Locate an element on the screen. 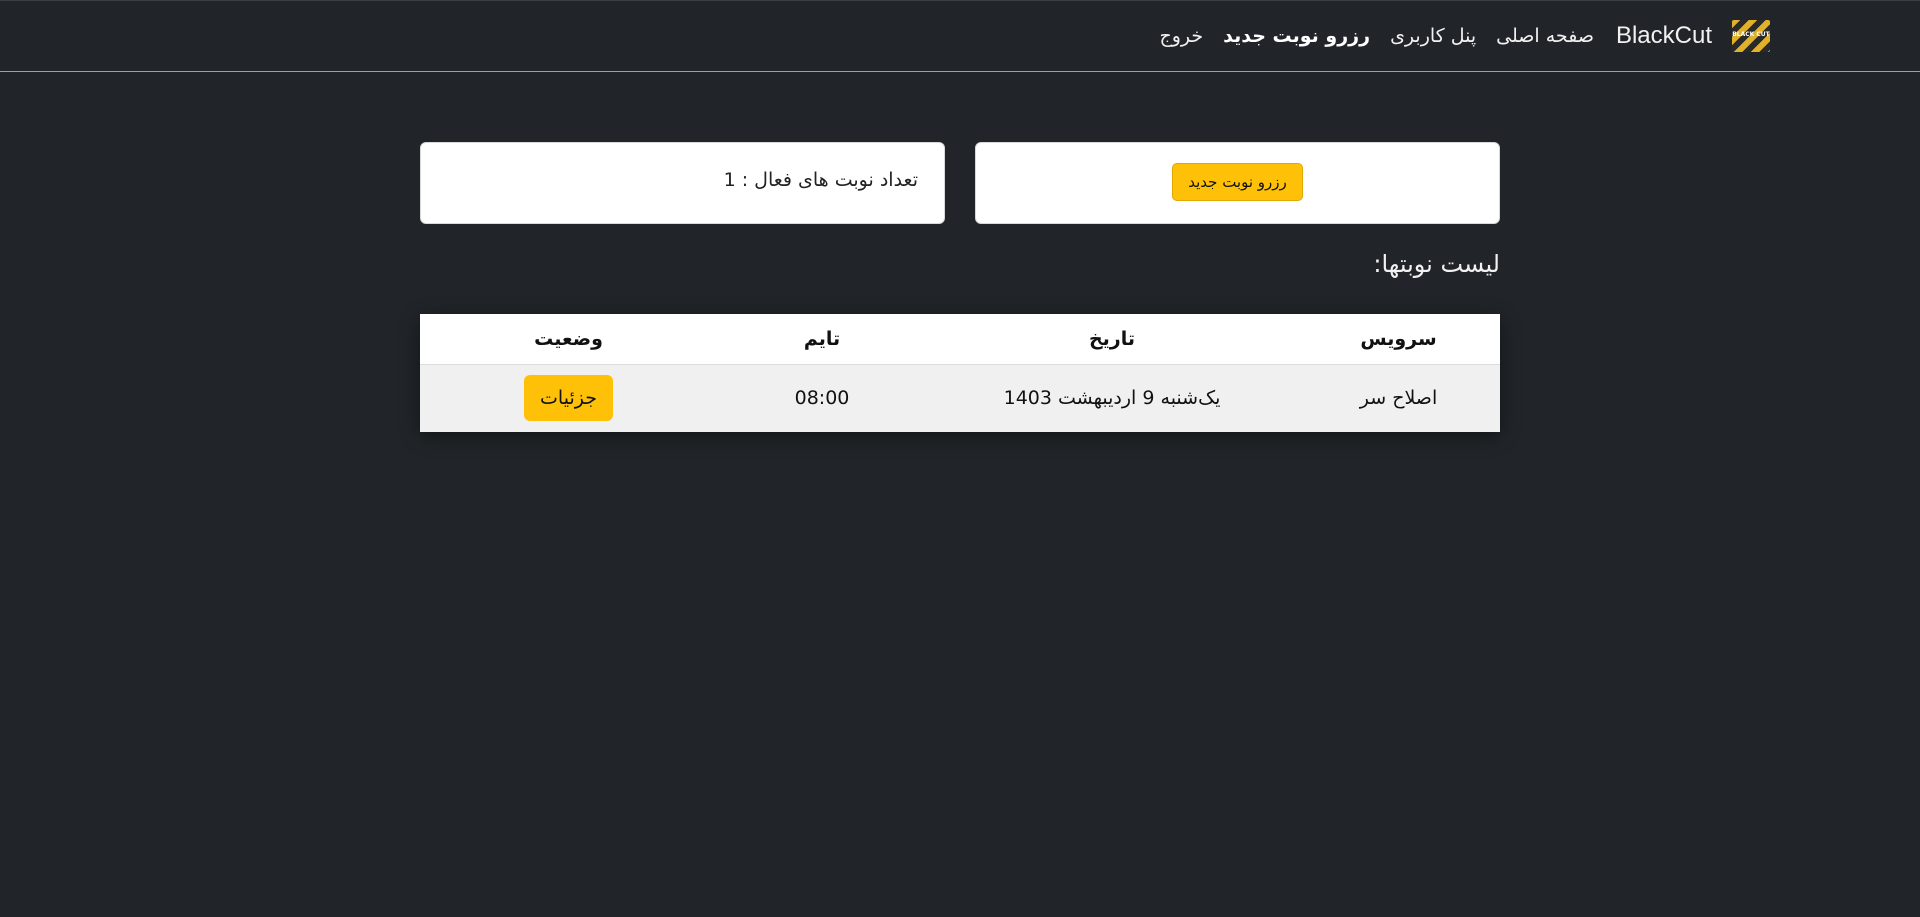 The height and width of the screenshot is (917, 1920). header-status: وضعیت is located at coordinates (568, 339).